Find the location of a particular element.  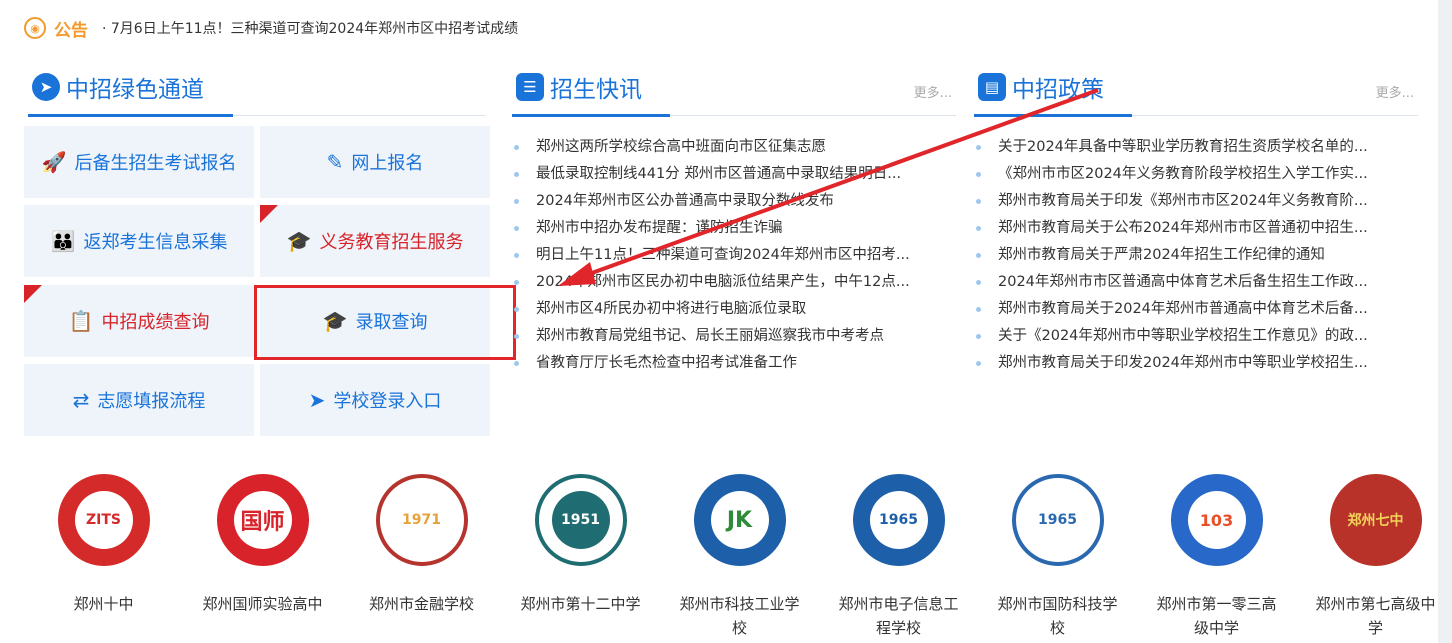

tile-reserve-exam-signup: 🚀 后备生招生考试报名 is located at coordinates (139, 162).